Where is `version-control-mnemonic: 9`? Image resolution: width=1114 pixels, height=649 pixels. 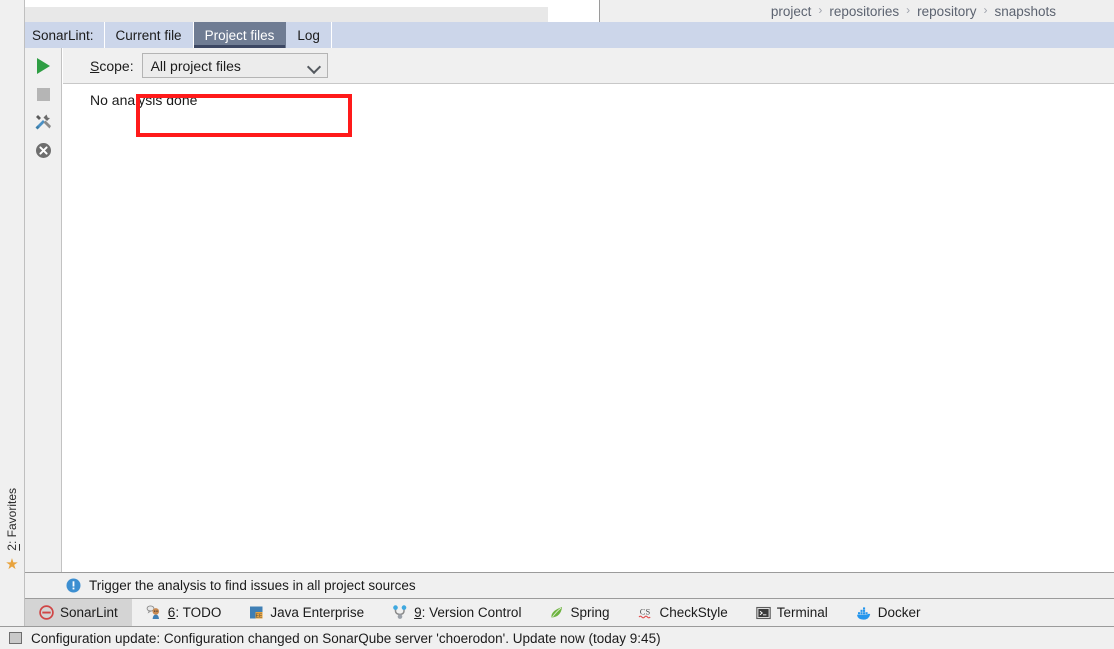 version-control-mnemonic: 9 is located at coordinates (418, 612).